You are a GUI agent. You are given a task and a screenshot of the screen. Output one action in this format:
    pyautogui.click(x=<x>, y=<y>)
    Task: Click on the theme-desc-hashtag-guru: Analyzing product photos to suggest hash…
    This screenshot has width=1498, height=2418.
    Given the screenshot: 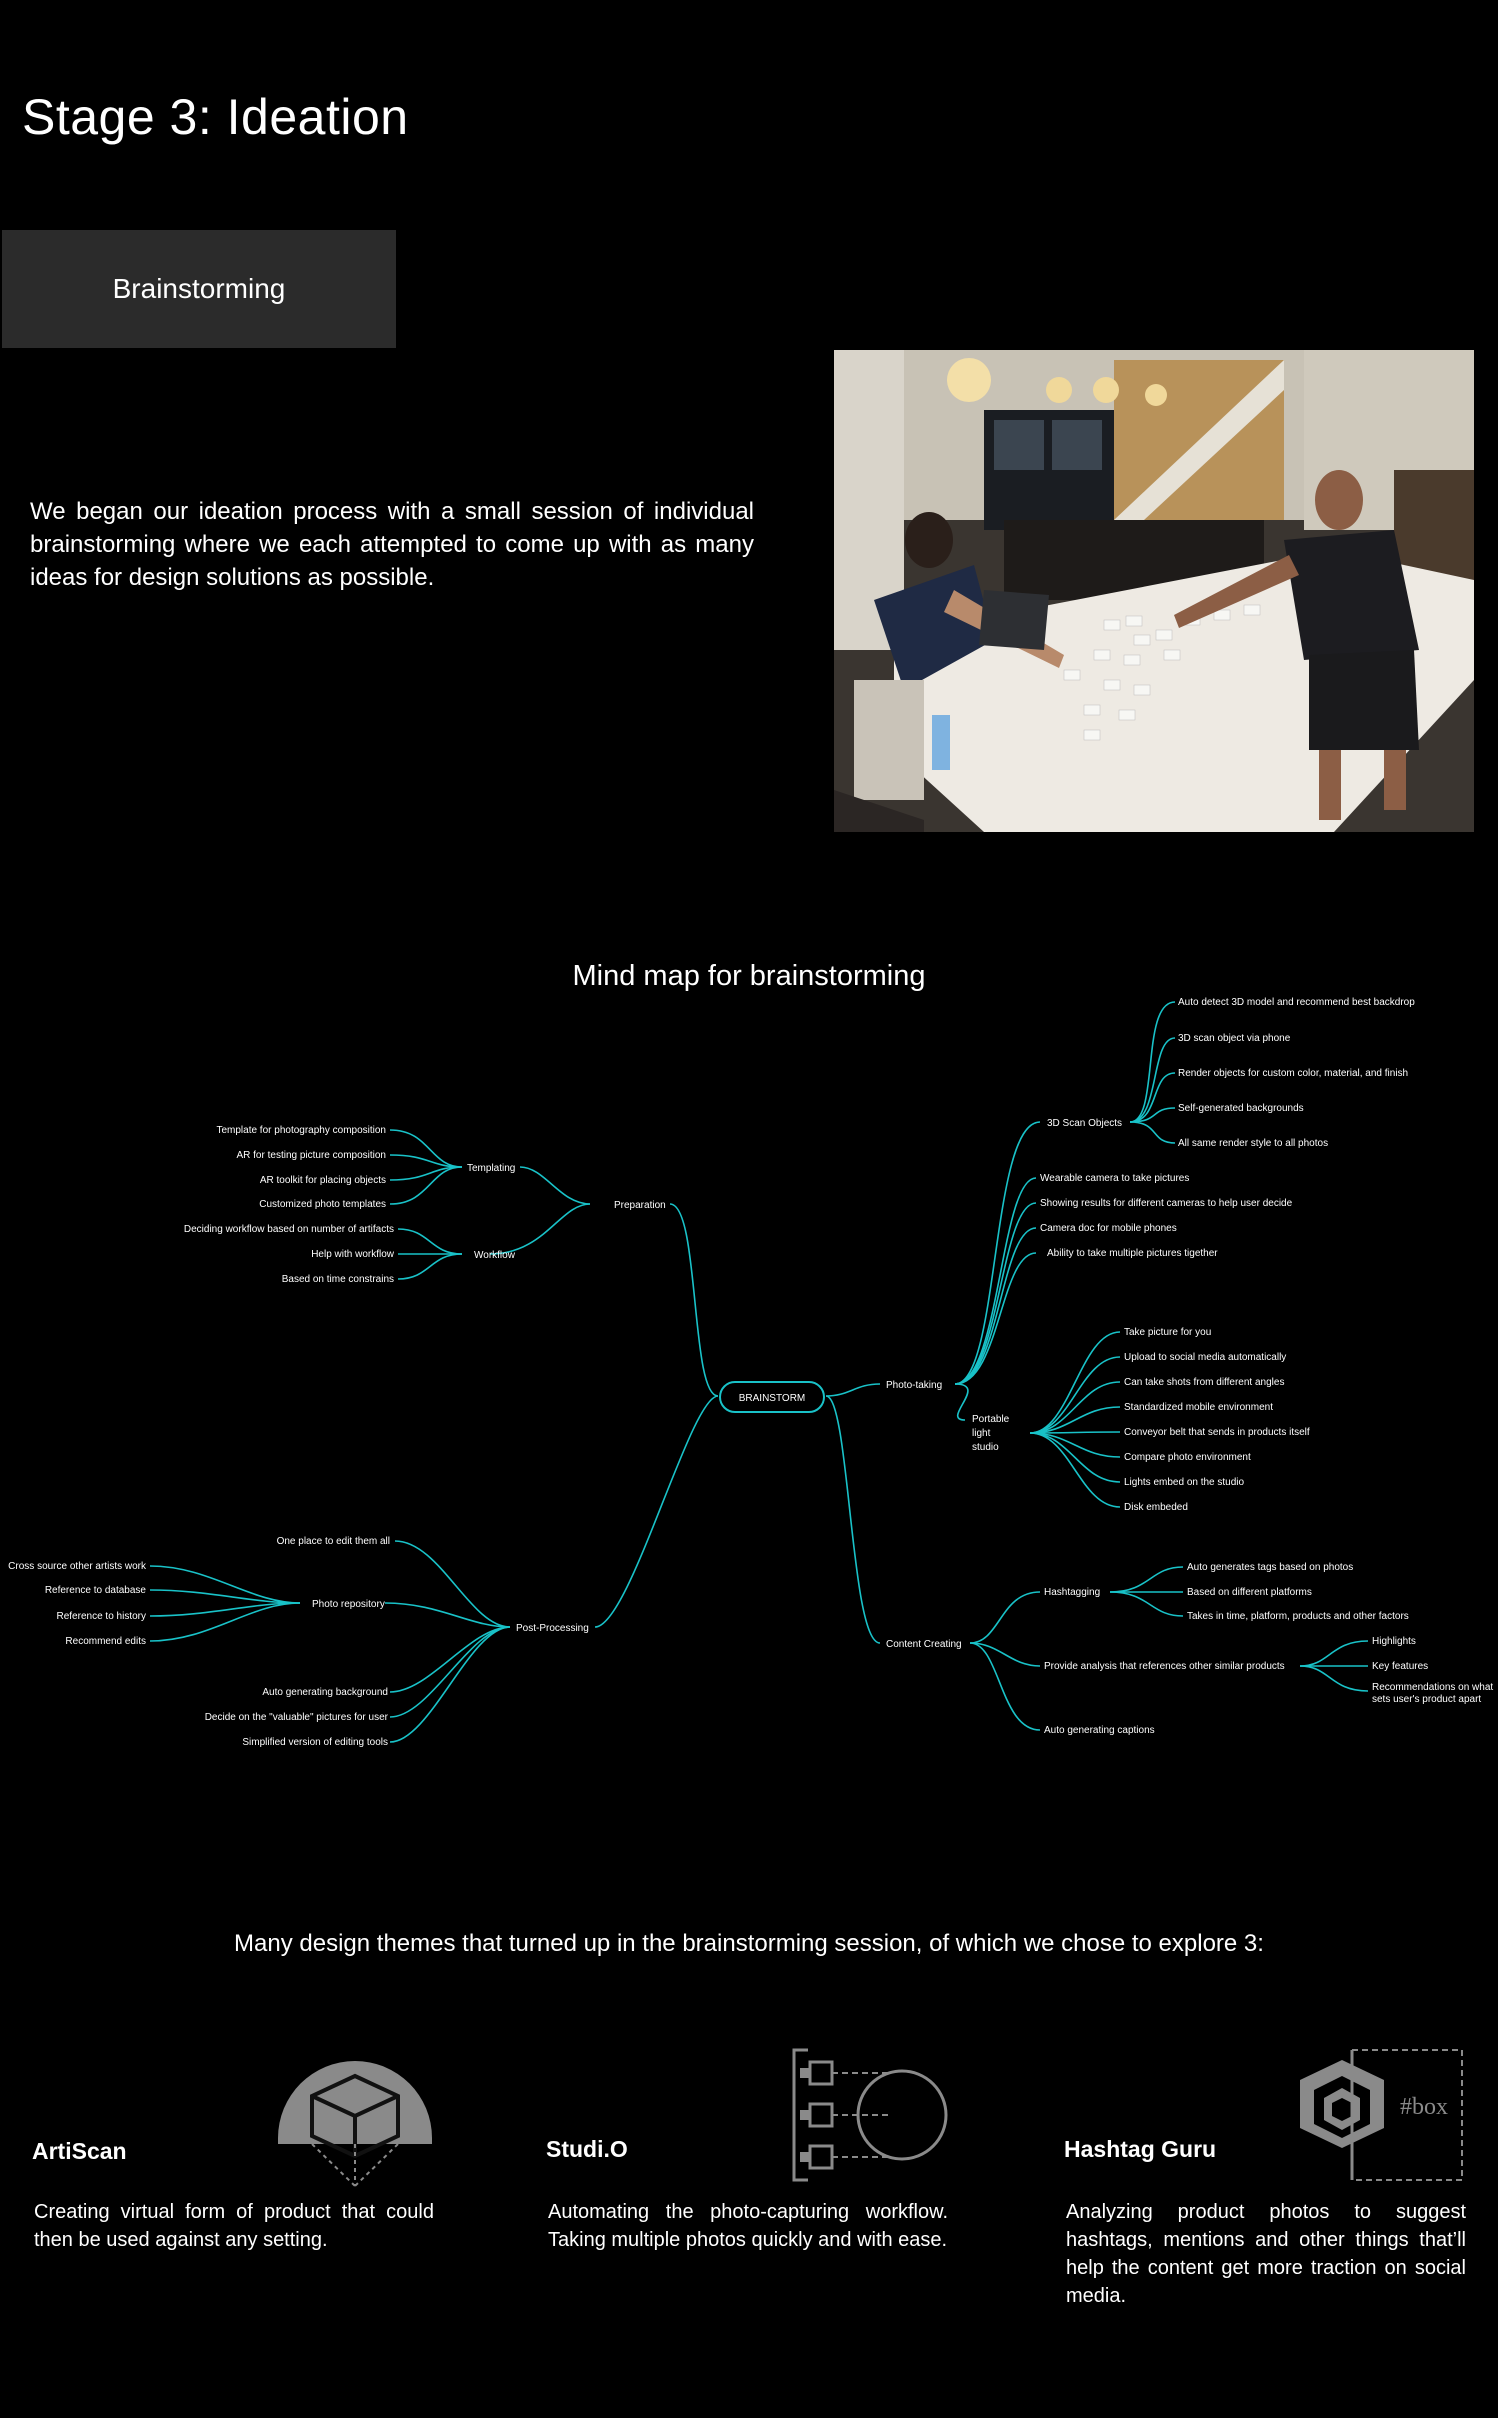 What is the action you would take?
    pyautogui.click(x=1266, y=2254)
    